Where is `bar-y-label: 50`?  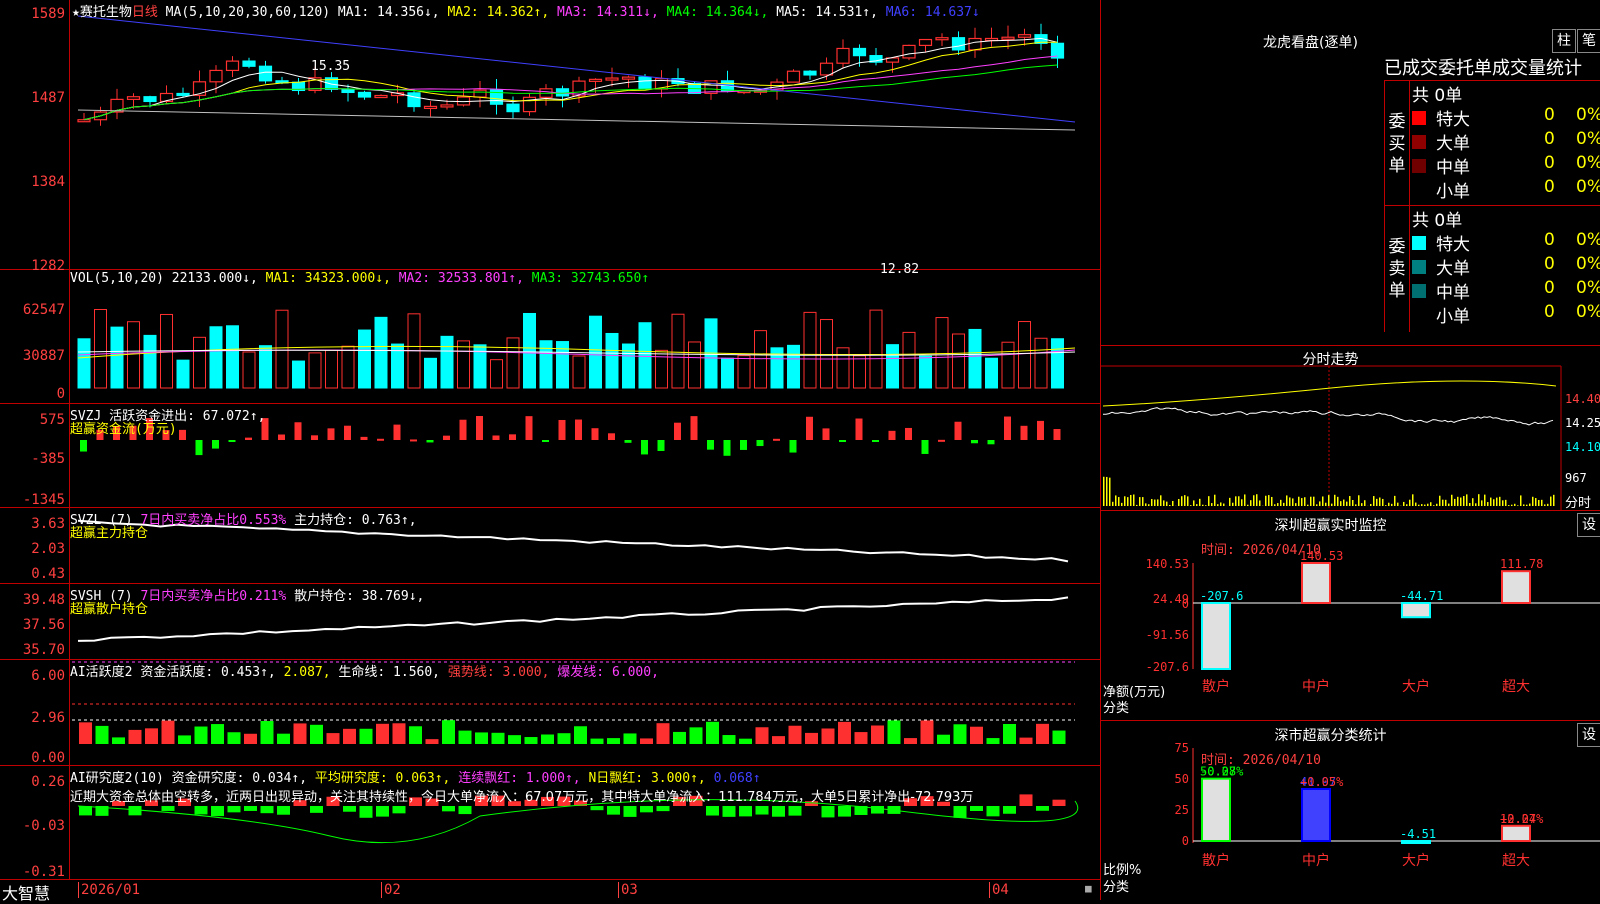 bar-y-label: 50 is located at coordinates (1182, 779).